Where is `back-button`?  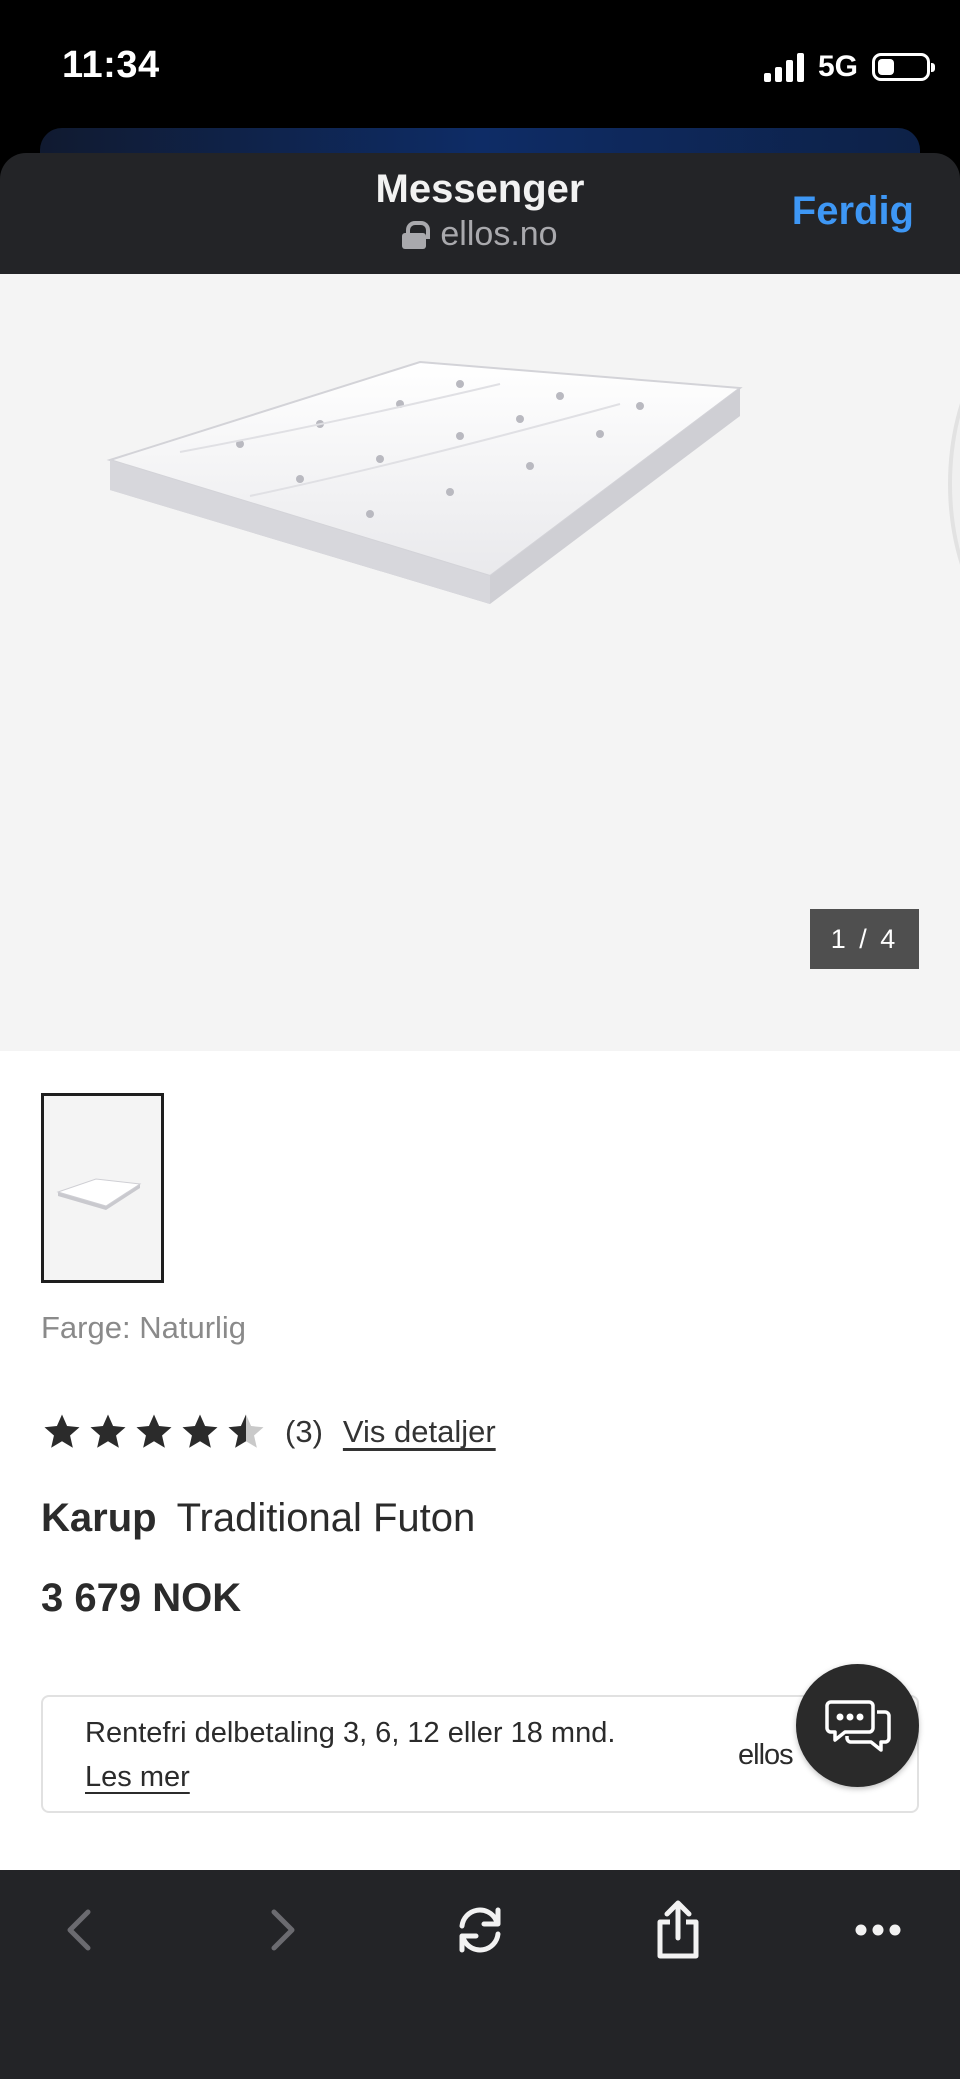 back-button is located at coordinates (80, 1930).